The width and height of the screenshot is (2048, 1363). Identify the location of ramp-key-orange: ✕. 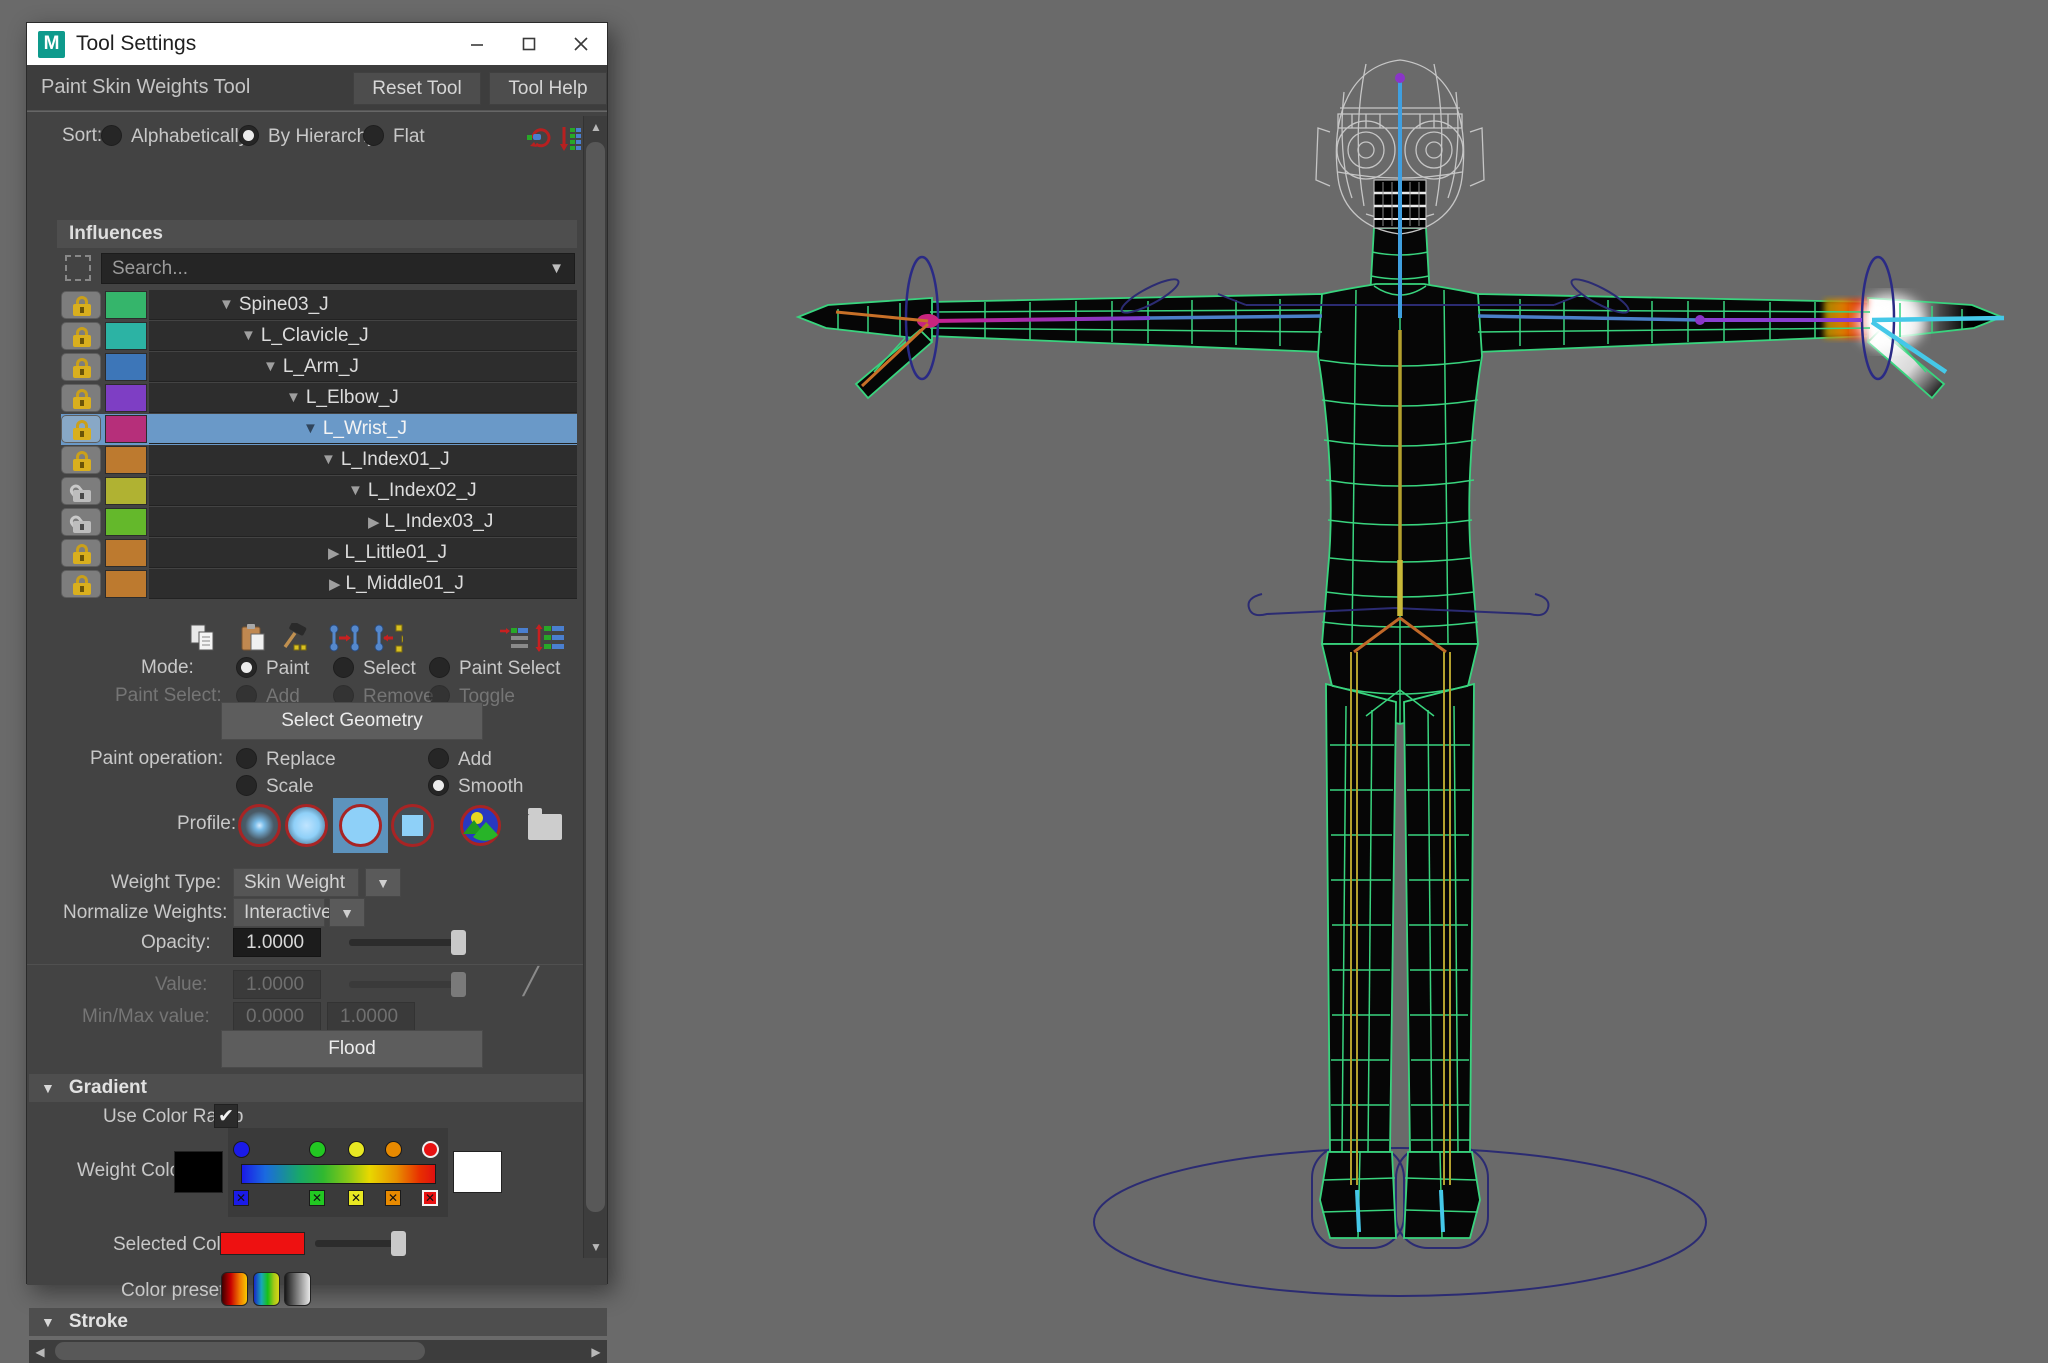
(393, 1198).